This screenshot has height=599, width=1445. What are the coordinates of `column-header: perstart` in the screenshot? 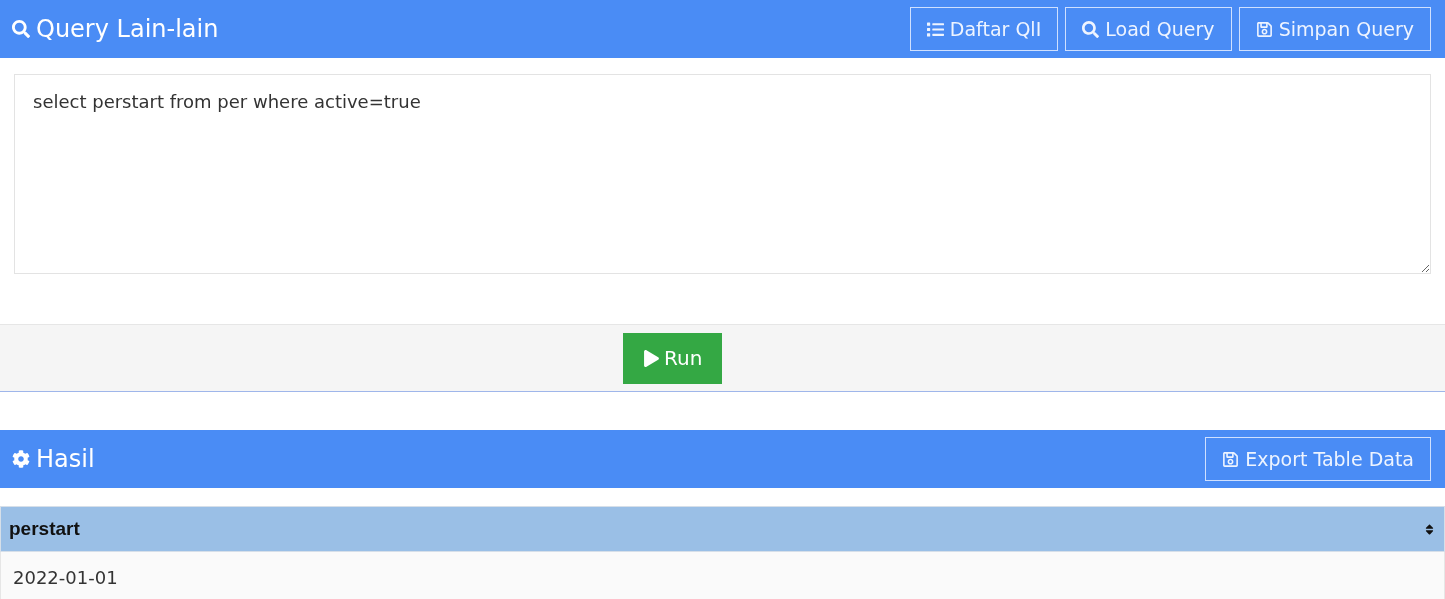 It's located at (722, 529).